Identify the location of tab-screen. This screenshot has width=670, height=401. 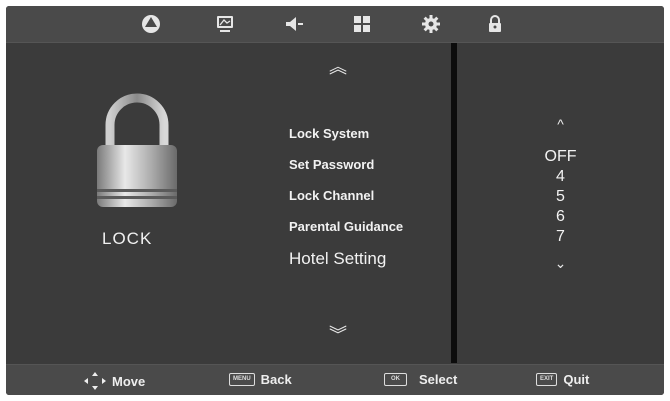
(225, 24).